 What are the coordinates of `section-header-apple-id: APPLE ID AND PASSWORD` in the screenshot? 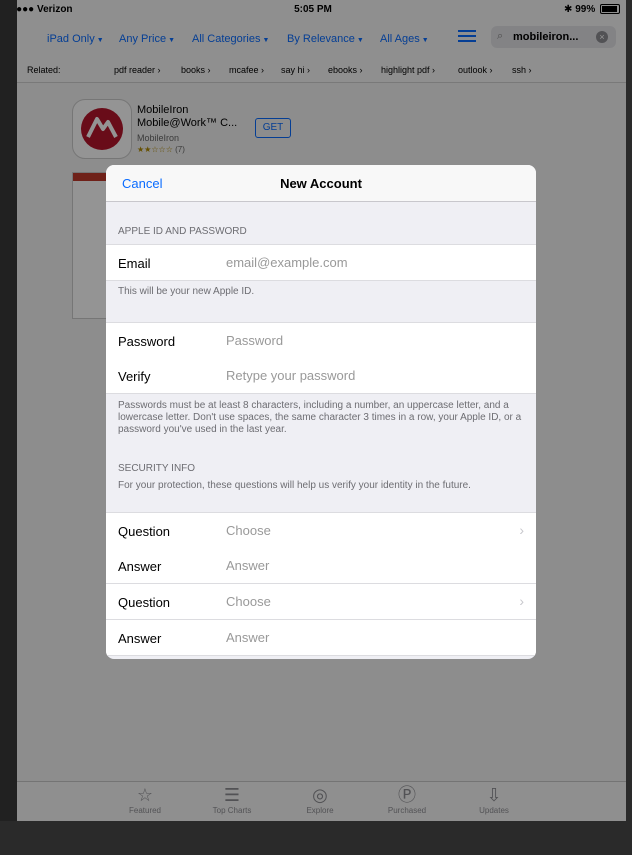 It's located at (182, 231).